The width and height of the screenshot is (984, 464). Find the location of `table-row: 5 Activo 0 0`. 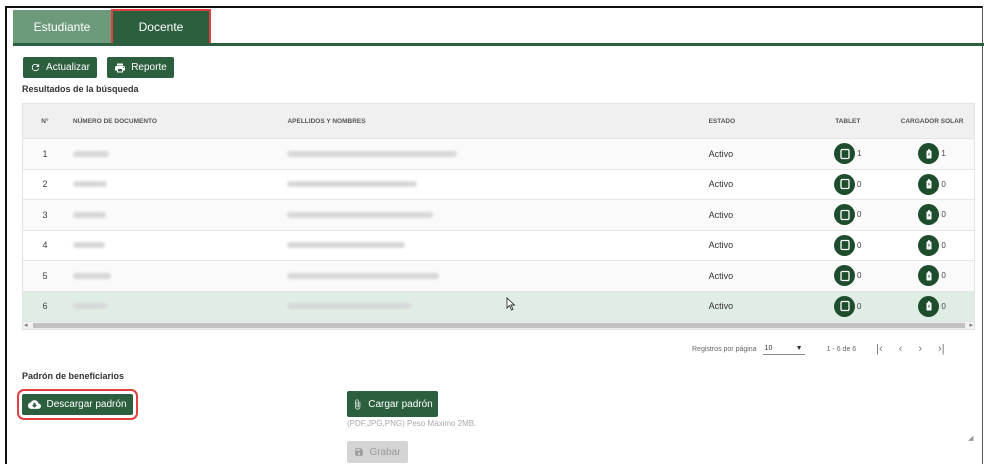

table-row: 5 Activo 0 0 is located at coordinates (498, 276).